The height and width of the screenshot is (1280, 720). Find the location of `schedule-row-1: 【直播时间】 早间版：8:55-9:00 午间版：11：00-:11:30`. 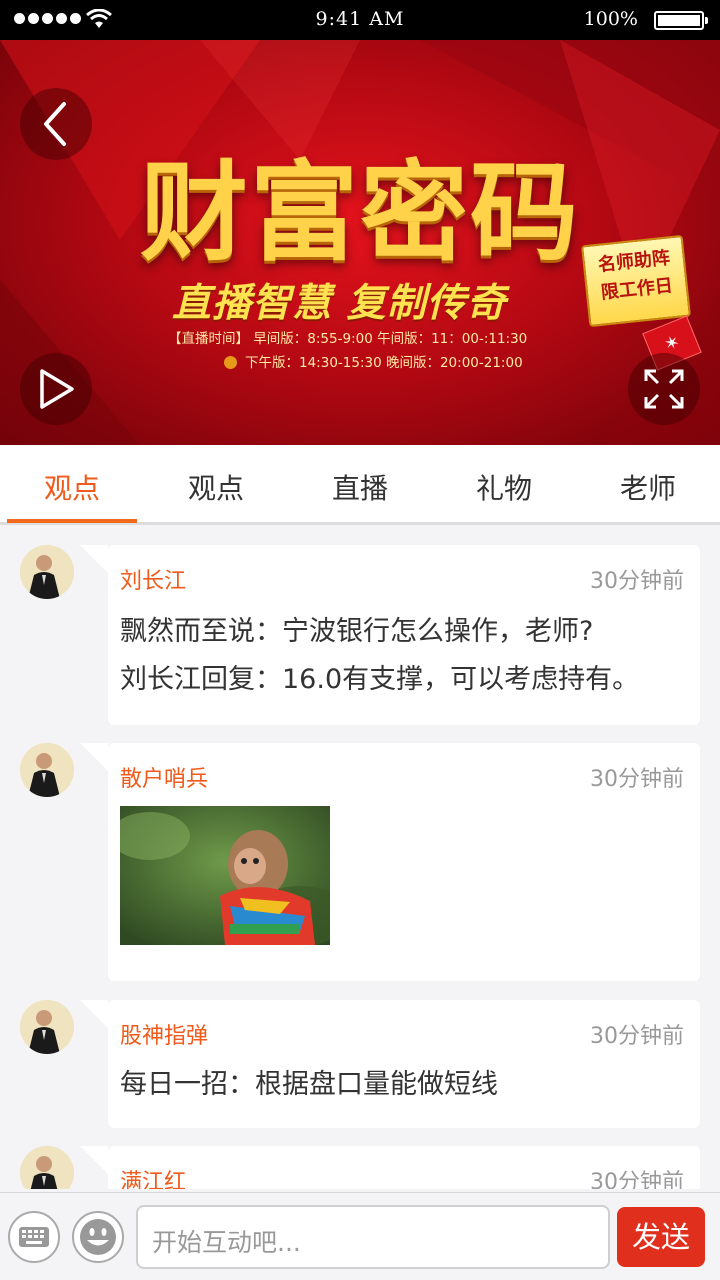

schedule-row-1: 【直播时间】 早间版：8:55-9:00 午间版：11：00-:11:30 is located at coordinates (348, 339).